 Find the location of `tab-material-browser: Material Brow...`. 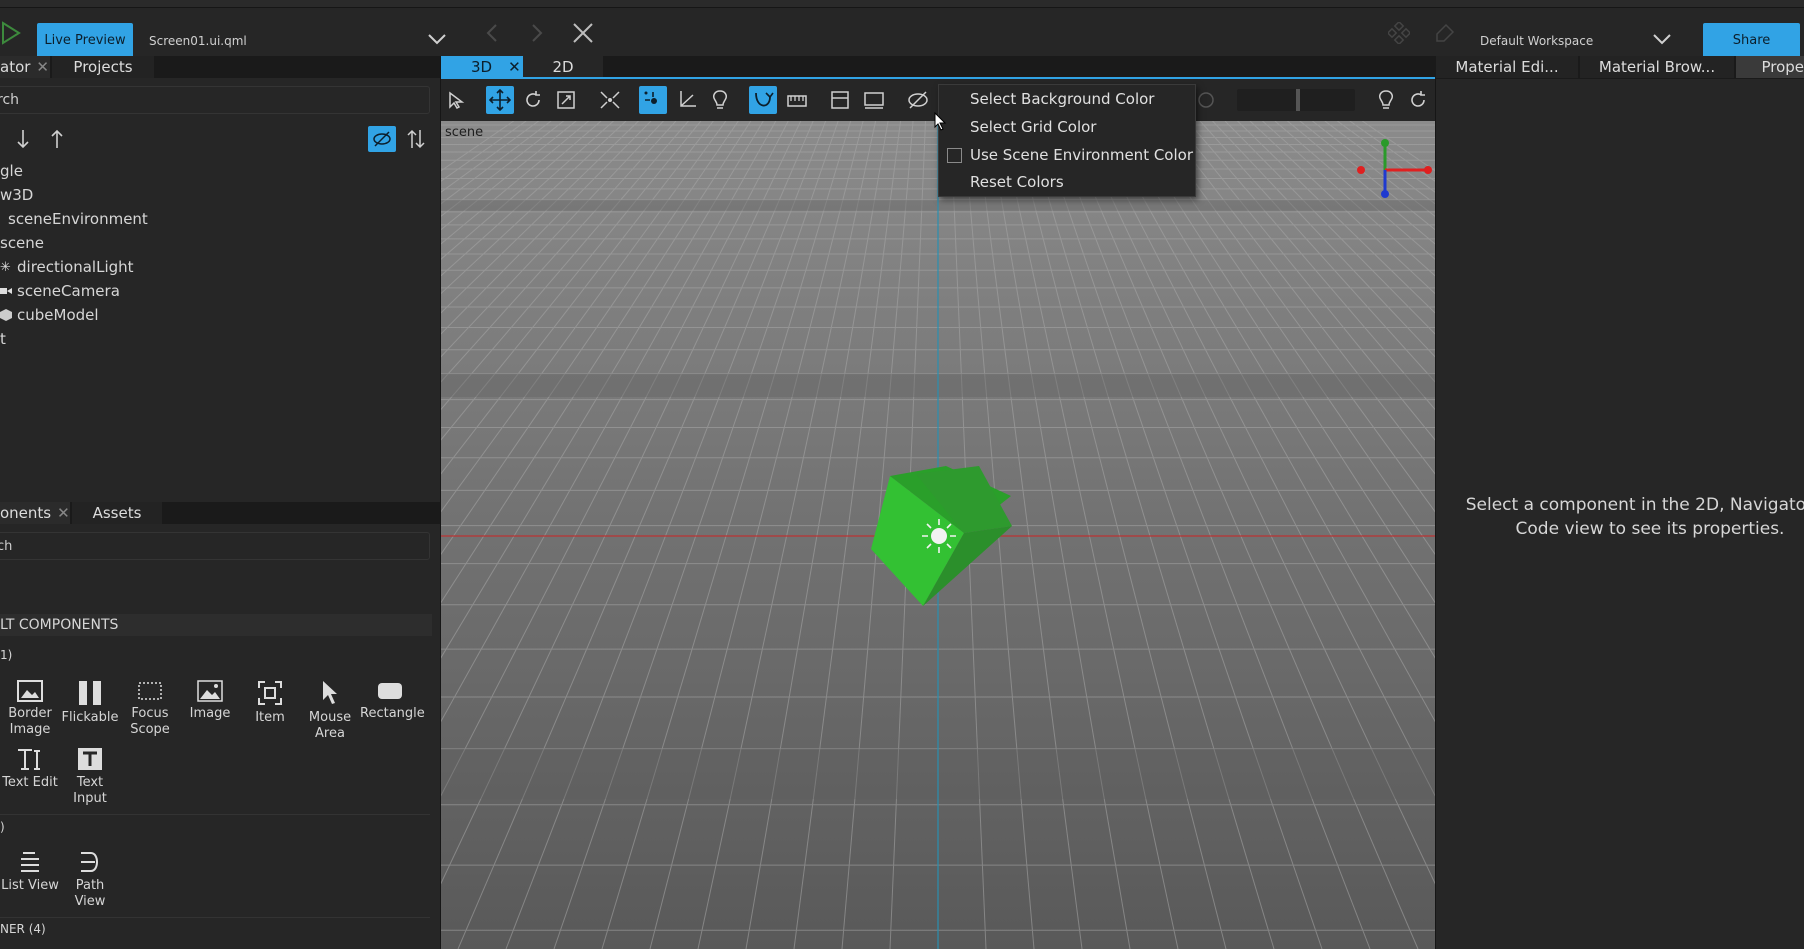

tab-material-browser: Material Brow... is located at coordinates (1657, 67).